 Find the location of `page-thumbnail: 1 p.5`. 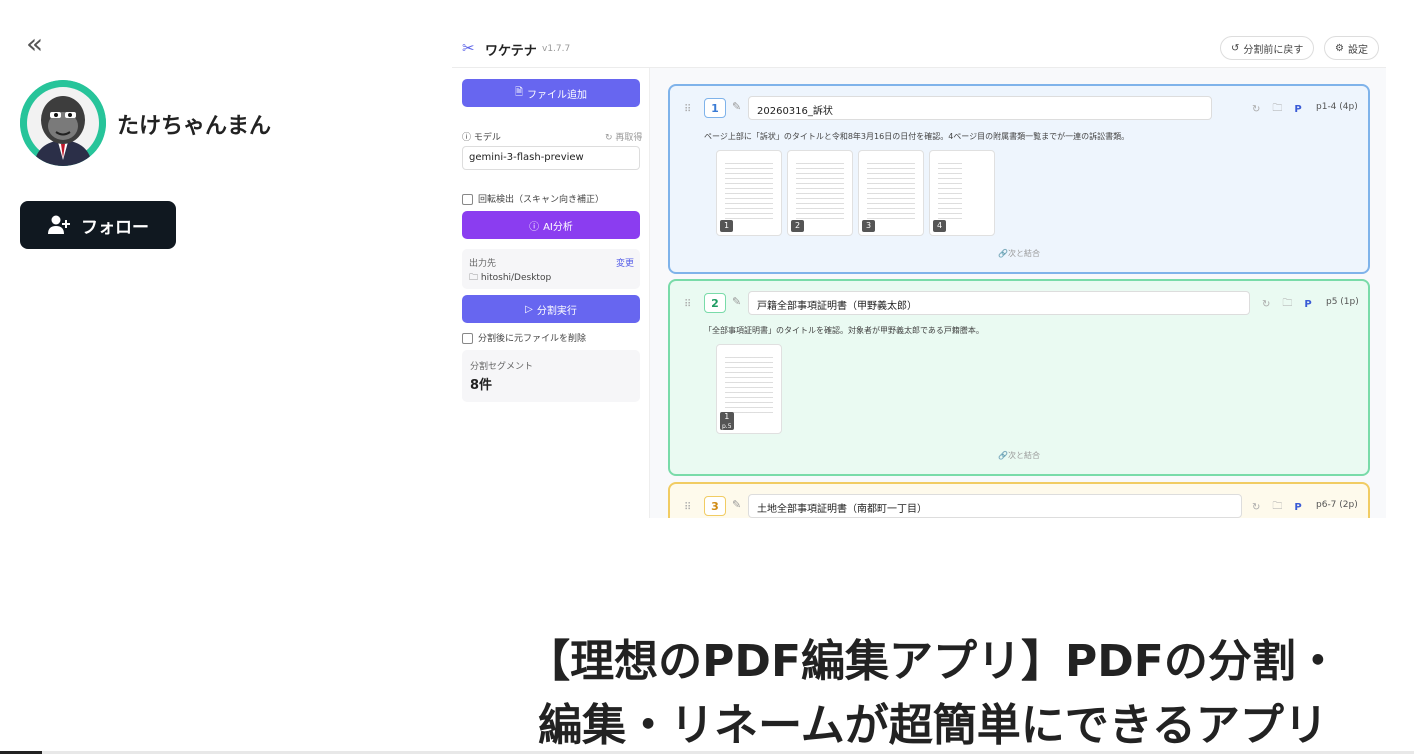

page-thumbnail: 1 p.5 is located at coordinates (749, 389).